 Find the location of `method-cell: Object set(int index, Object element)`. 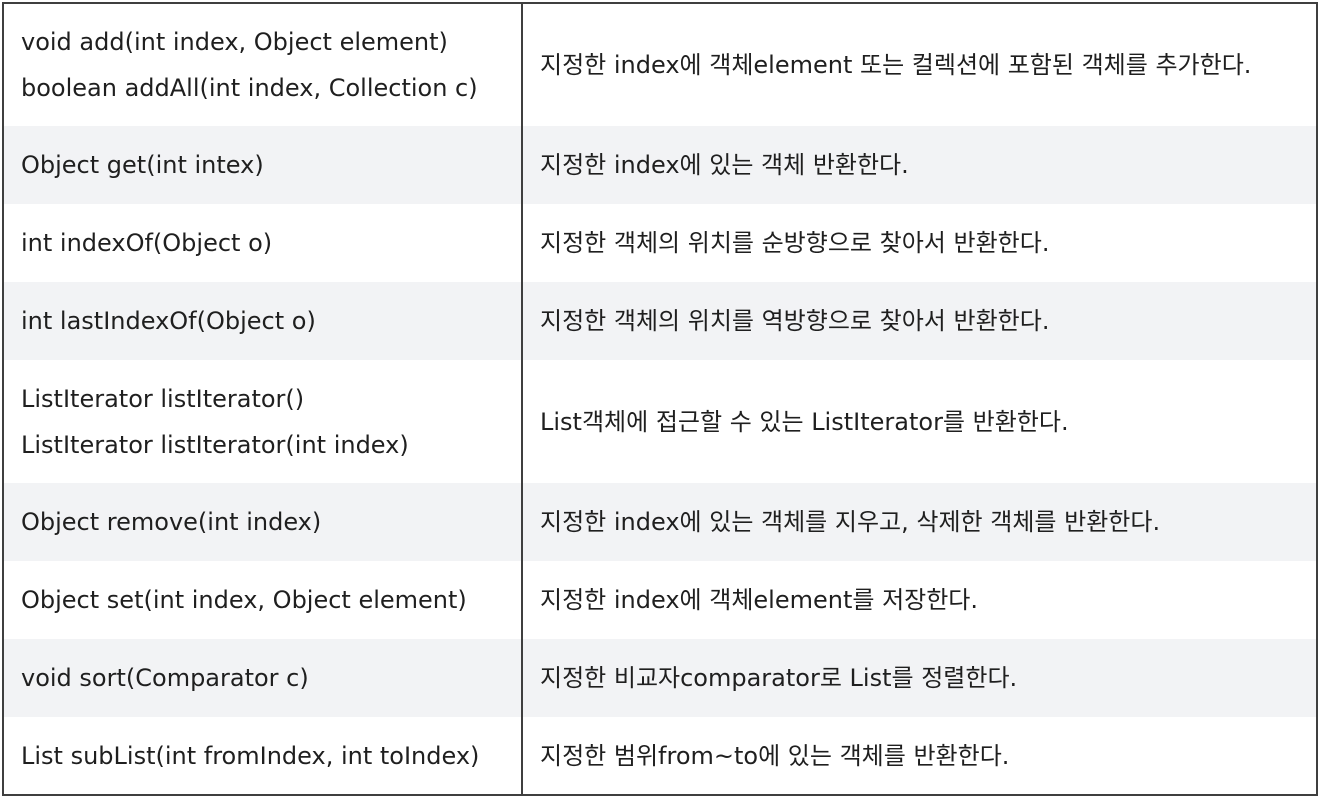

method-cell: Object set(int index, Object element) is located at coordinates (263, 600).